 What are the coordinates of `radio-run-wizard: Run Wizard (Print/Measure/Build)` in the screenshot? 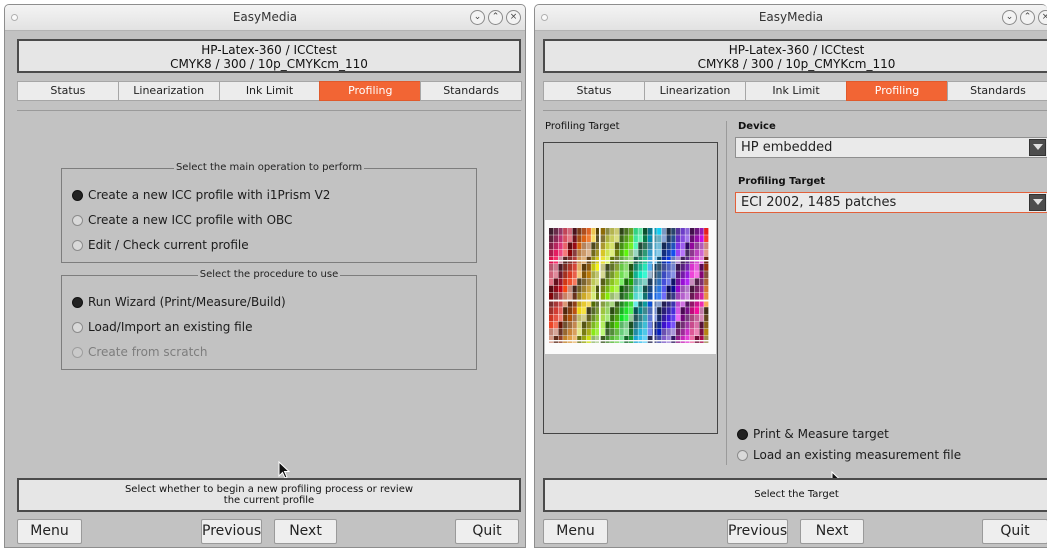 It's located at (179, 302).